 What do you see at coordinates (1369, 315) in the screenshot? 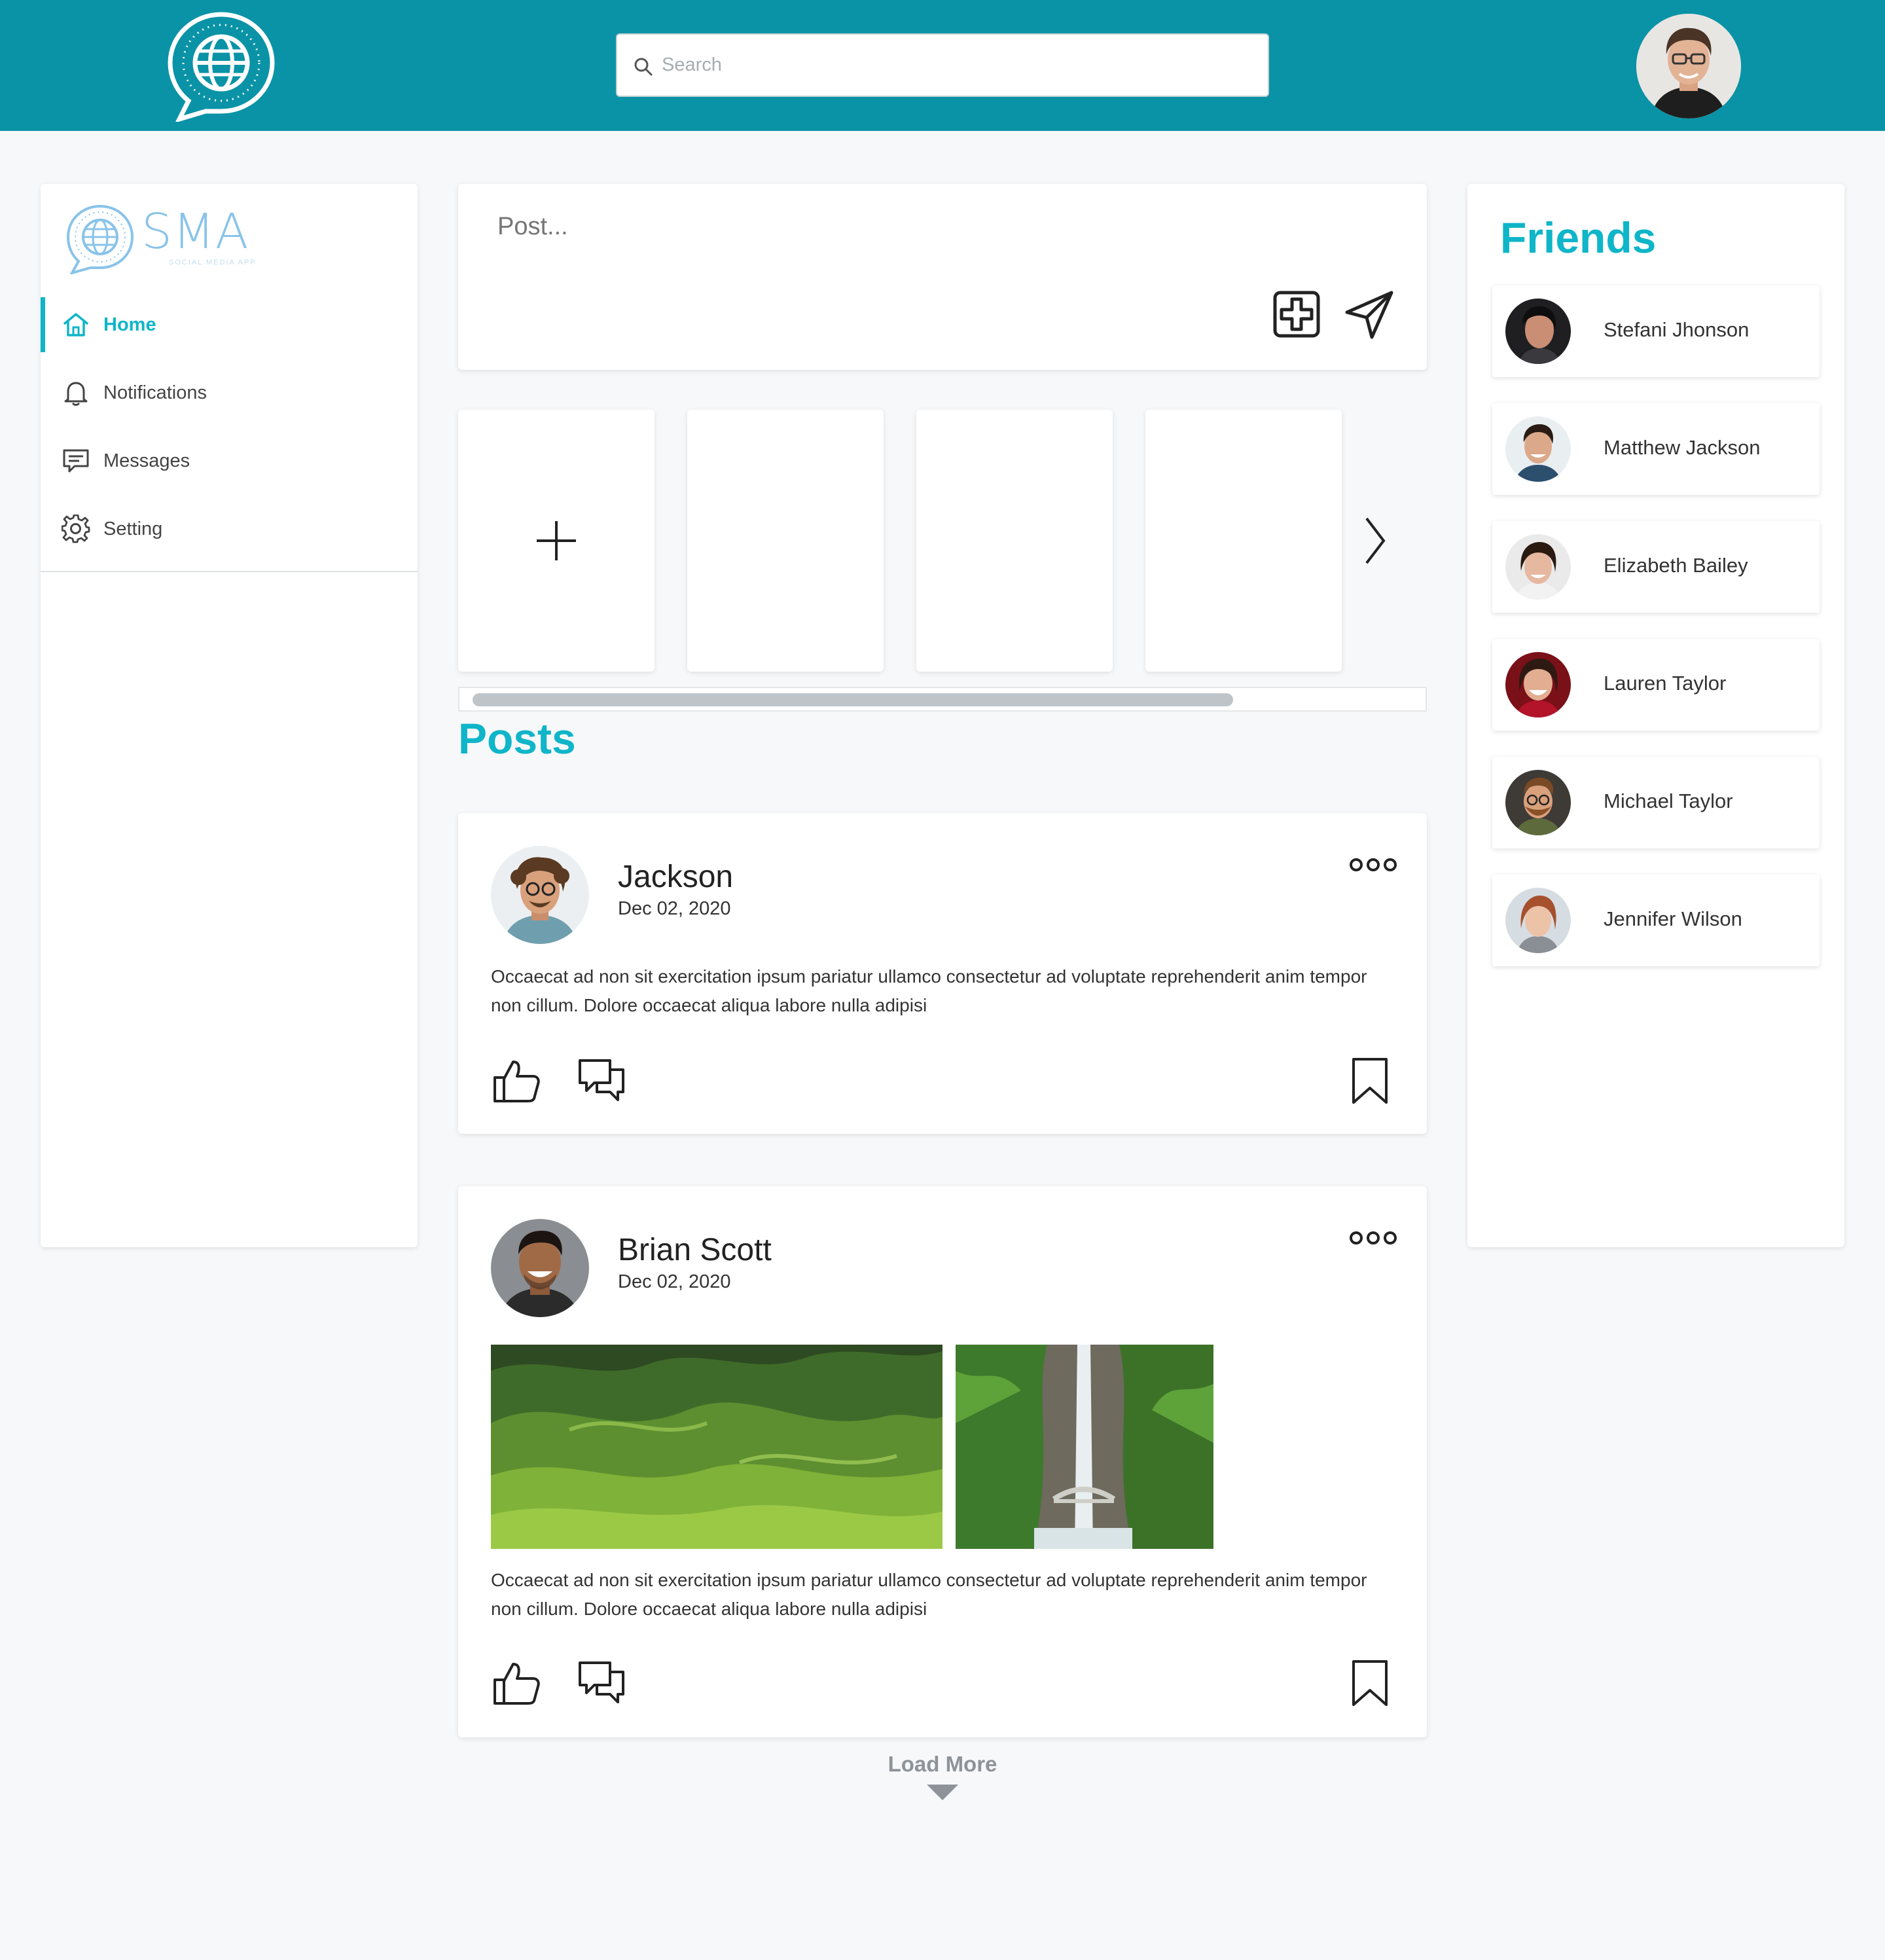
I see `send-button` at bounding box center [1369, 315].